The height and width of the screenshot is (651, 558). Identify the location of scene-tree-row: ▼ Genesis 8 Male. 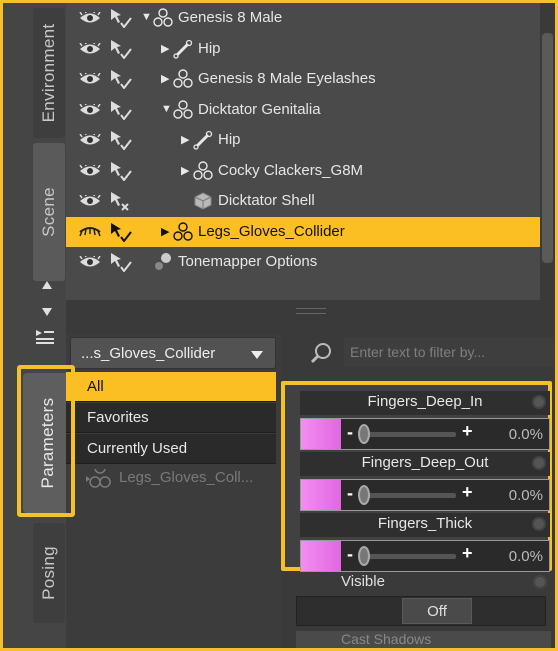
(303, 18).